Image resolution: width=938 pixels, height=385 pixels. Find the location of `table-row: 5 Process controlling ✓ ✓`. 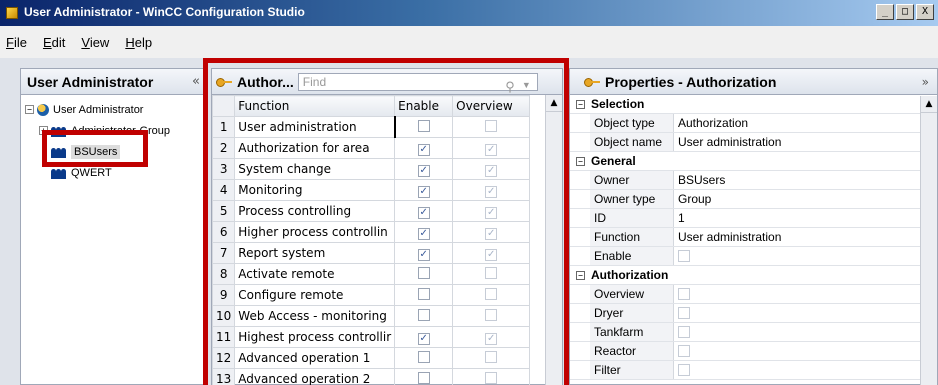

table-row: 5 Process controlling ✓ ✓ is located at coordinates (371, 211).